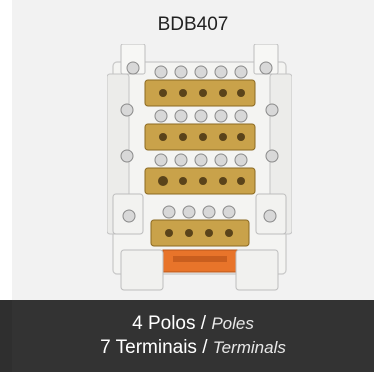 The image size is (374, 378). What do you see at coordinates (148, 347) in the screenshot?
I see `terminals-pt-label: 7 Terminais` at bounding box center [148, 347].